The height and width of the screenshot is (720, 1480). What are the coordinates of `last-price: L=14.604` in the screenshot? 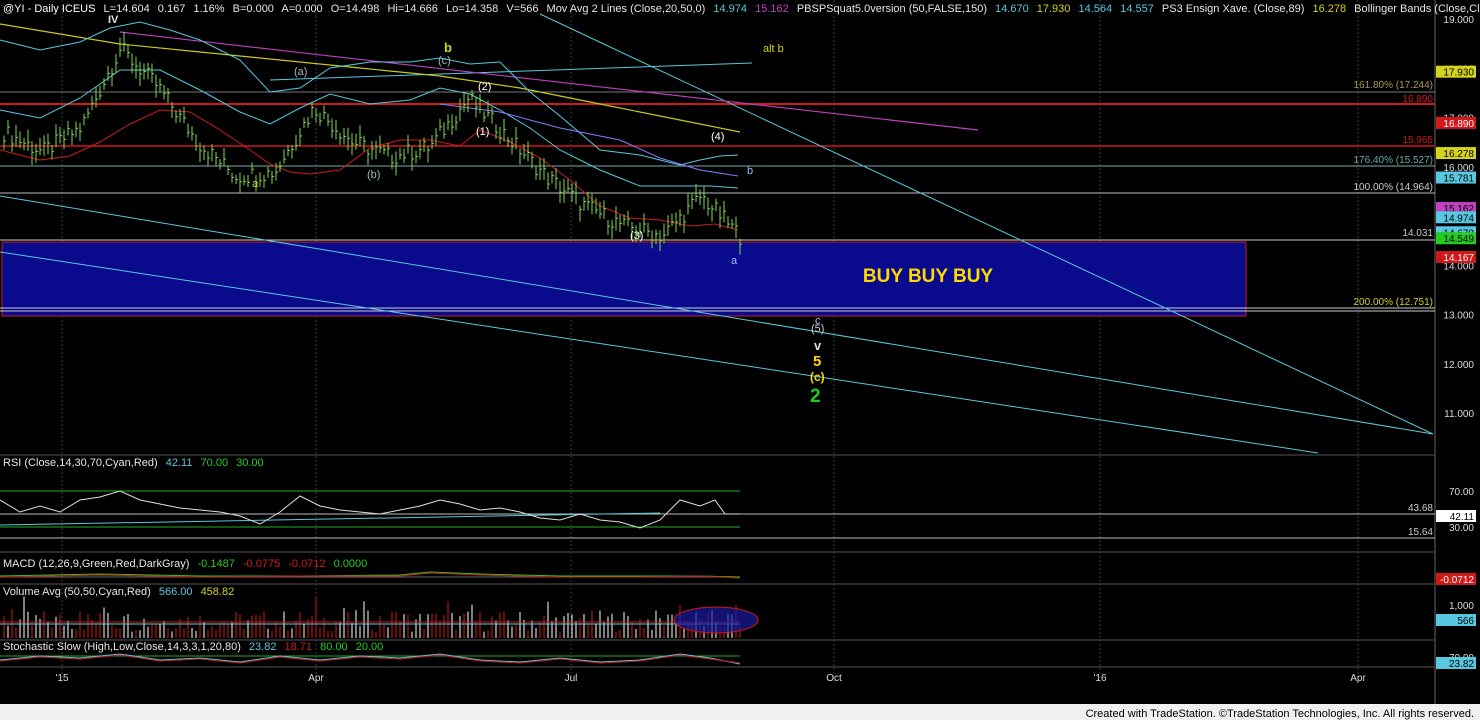 It's located at (126, 9).